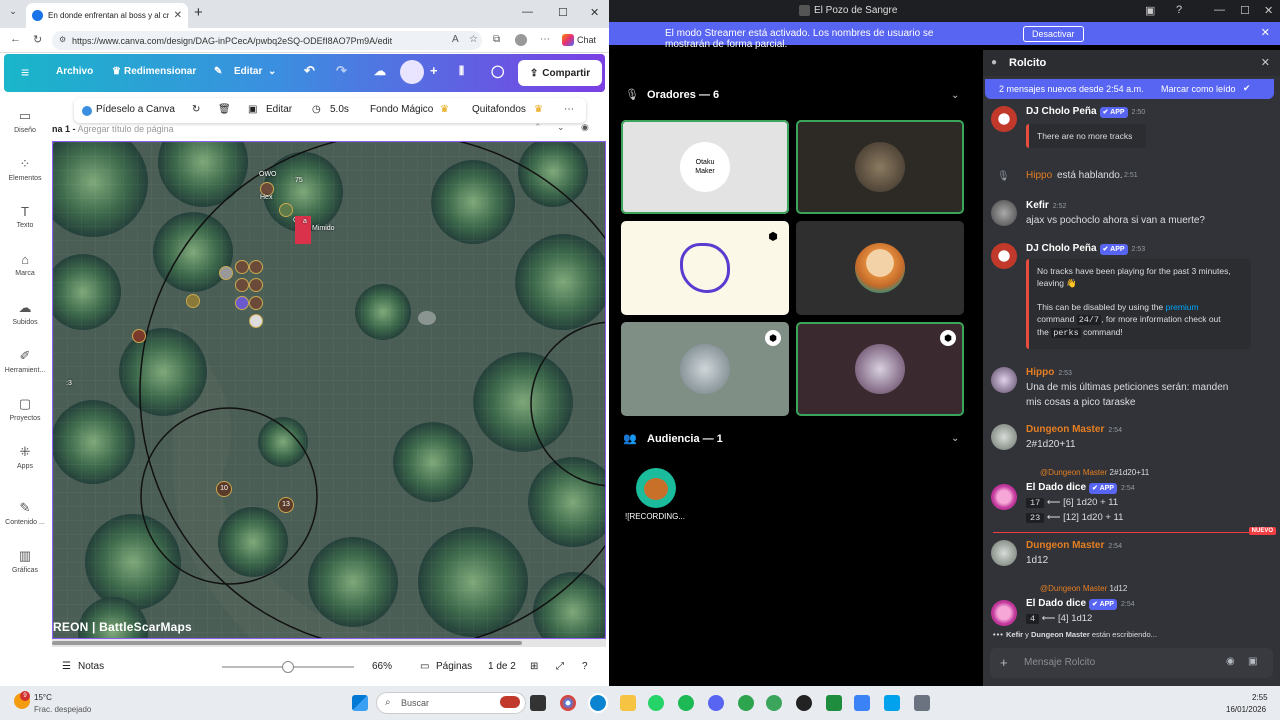  What do you see at coordinates (196, 109) in the screenshot?
I see `replace-icon: ↻` at bounding box center [196, 109].